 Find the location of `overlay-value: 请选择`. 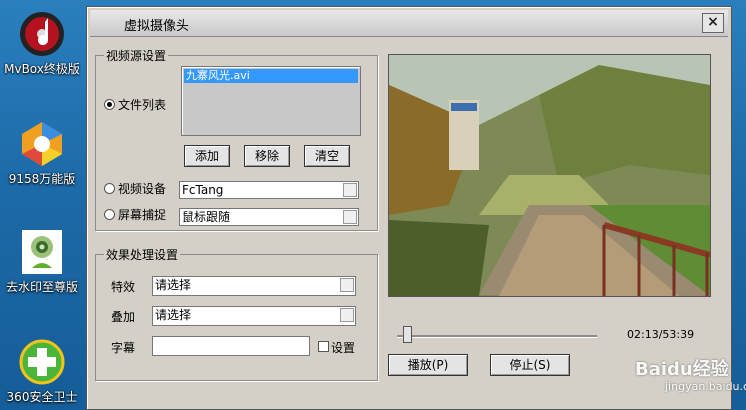

overlay-value: 请选择 is located at coordinates (173, 315).